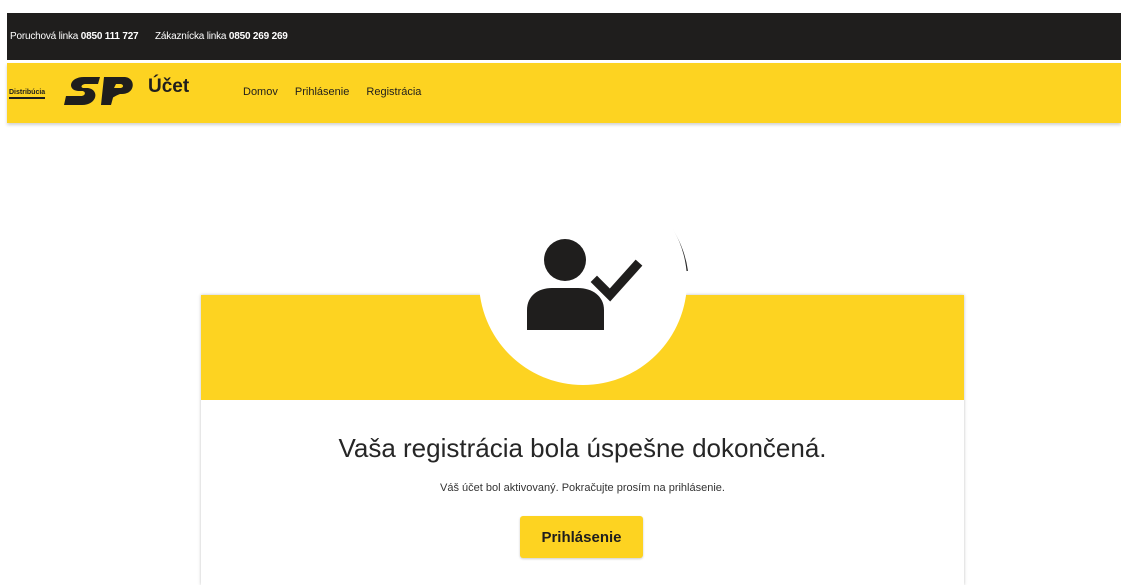 The height and width of the screenshot is (585, 1121). I want to click on nav-link-registration: Registrácia, so click(393, 92).